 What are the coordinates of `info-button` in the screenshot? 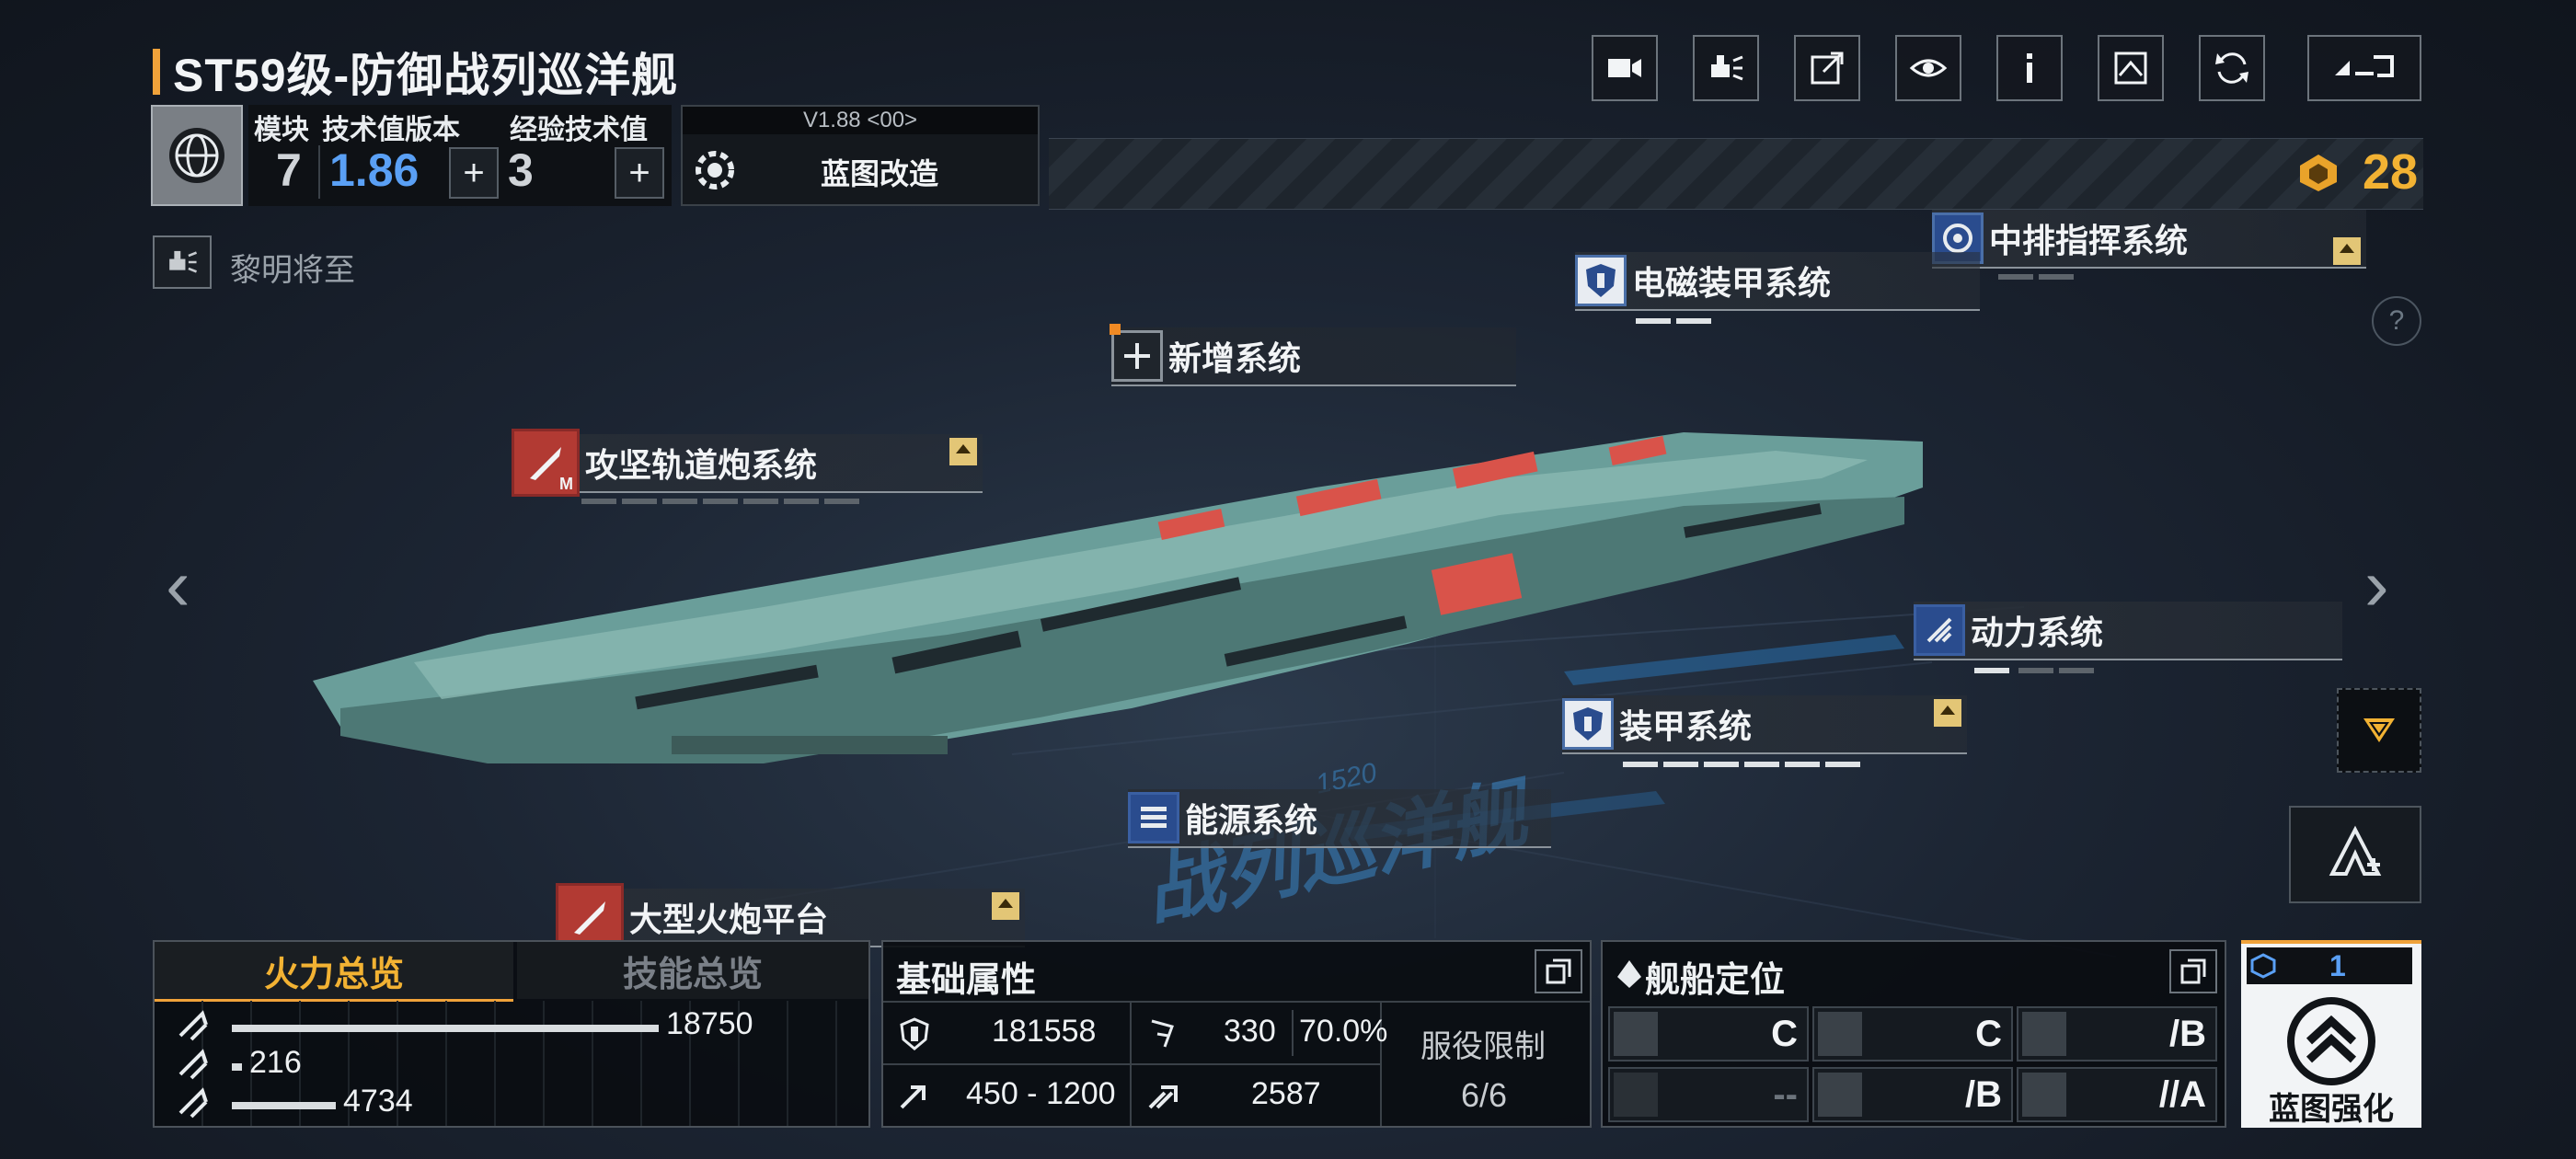 It's located at (2029, 68).